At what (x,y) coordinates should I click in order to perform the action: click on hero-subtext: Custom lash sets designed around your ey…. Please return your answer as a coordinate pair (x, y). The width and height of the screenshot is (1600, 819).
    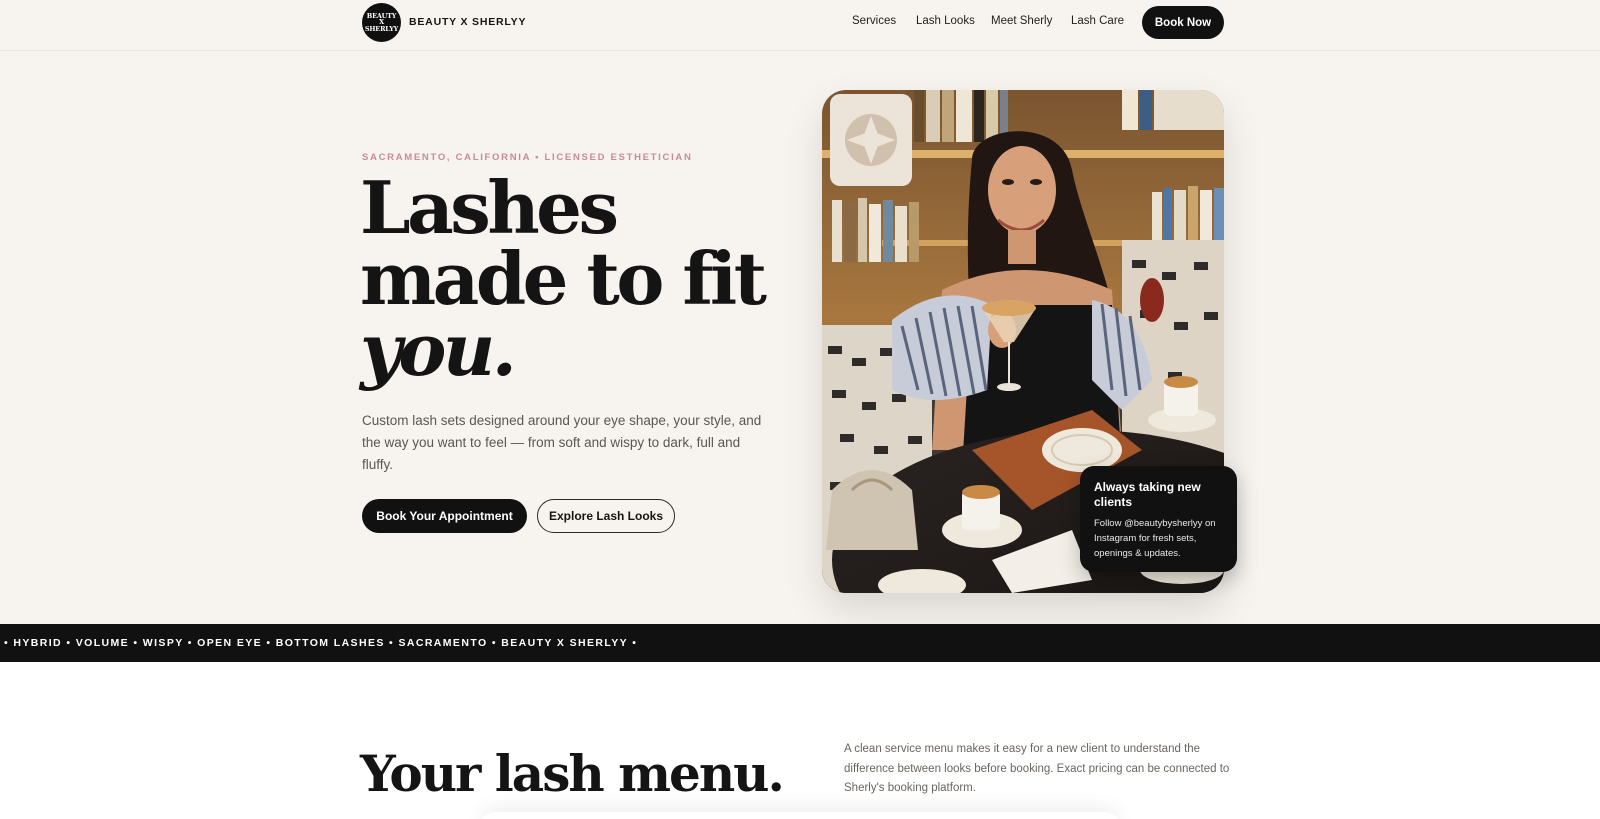
    Looking at the image, I should click on (562, 442).